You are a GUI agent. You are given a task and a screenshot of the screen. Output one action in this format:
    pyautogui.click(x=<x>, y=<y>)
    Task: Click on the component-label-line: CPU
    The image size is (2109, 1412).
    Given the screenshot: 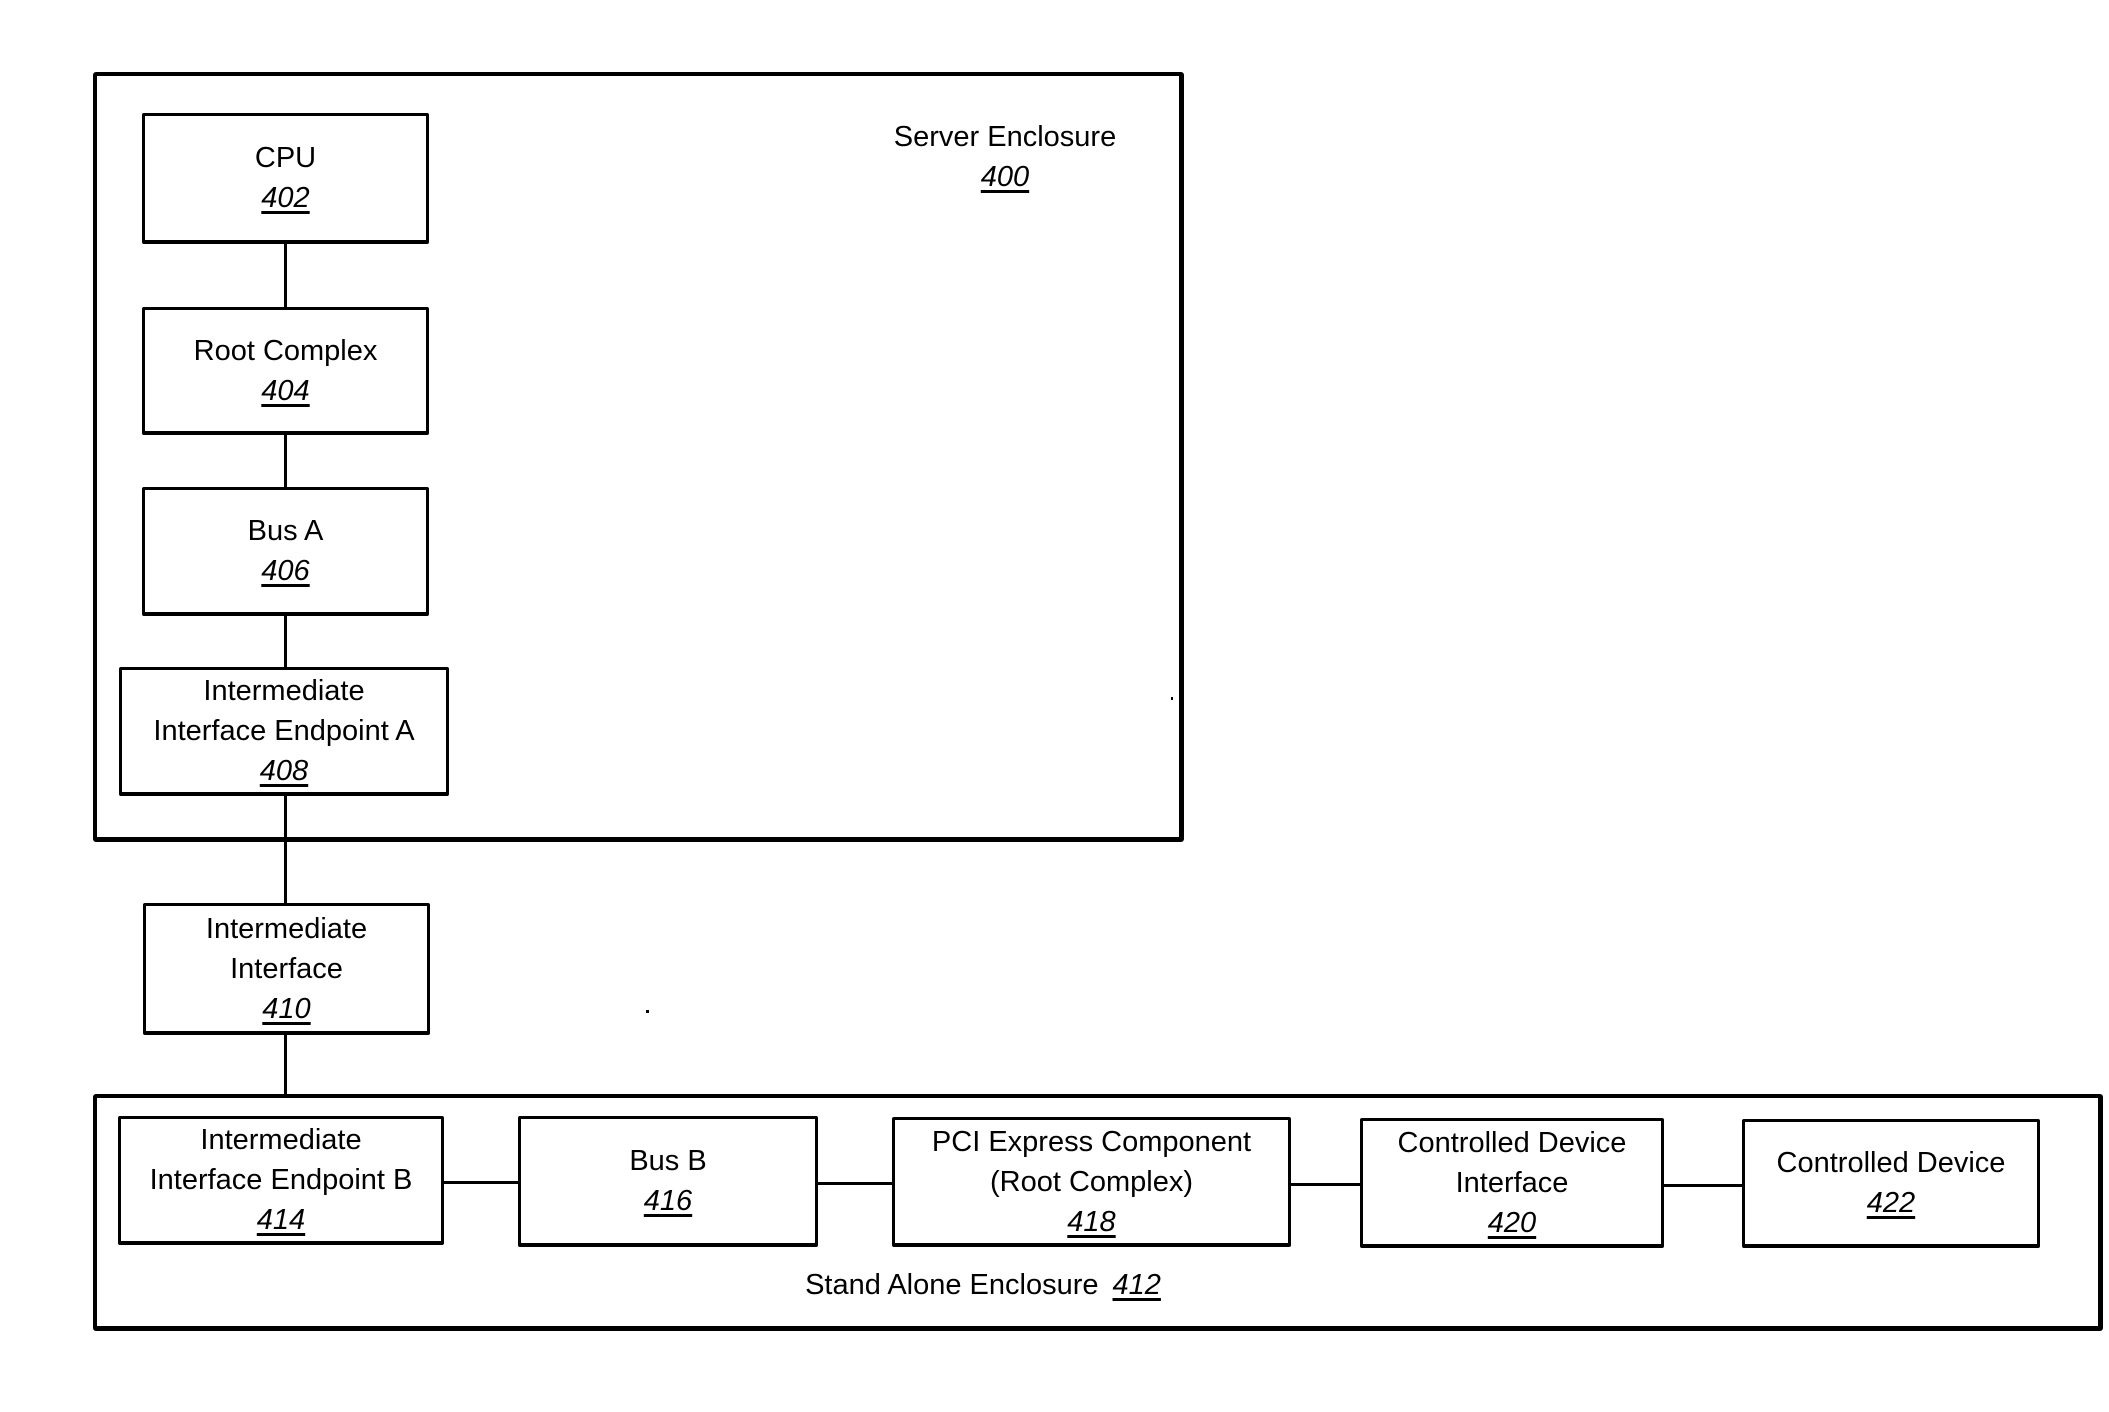 What is the action you would take?
    pyautogui.click(x=285, y=158)
    